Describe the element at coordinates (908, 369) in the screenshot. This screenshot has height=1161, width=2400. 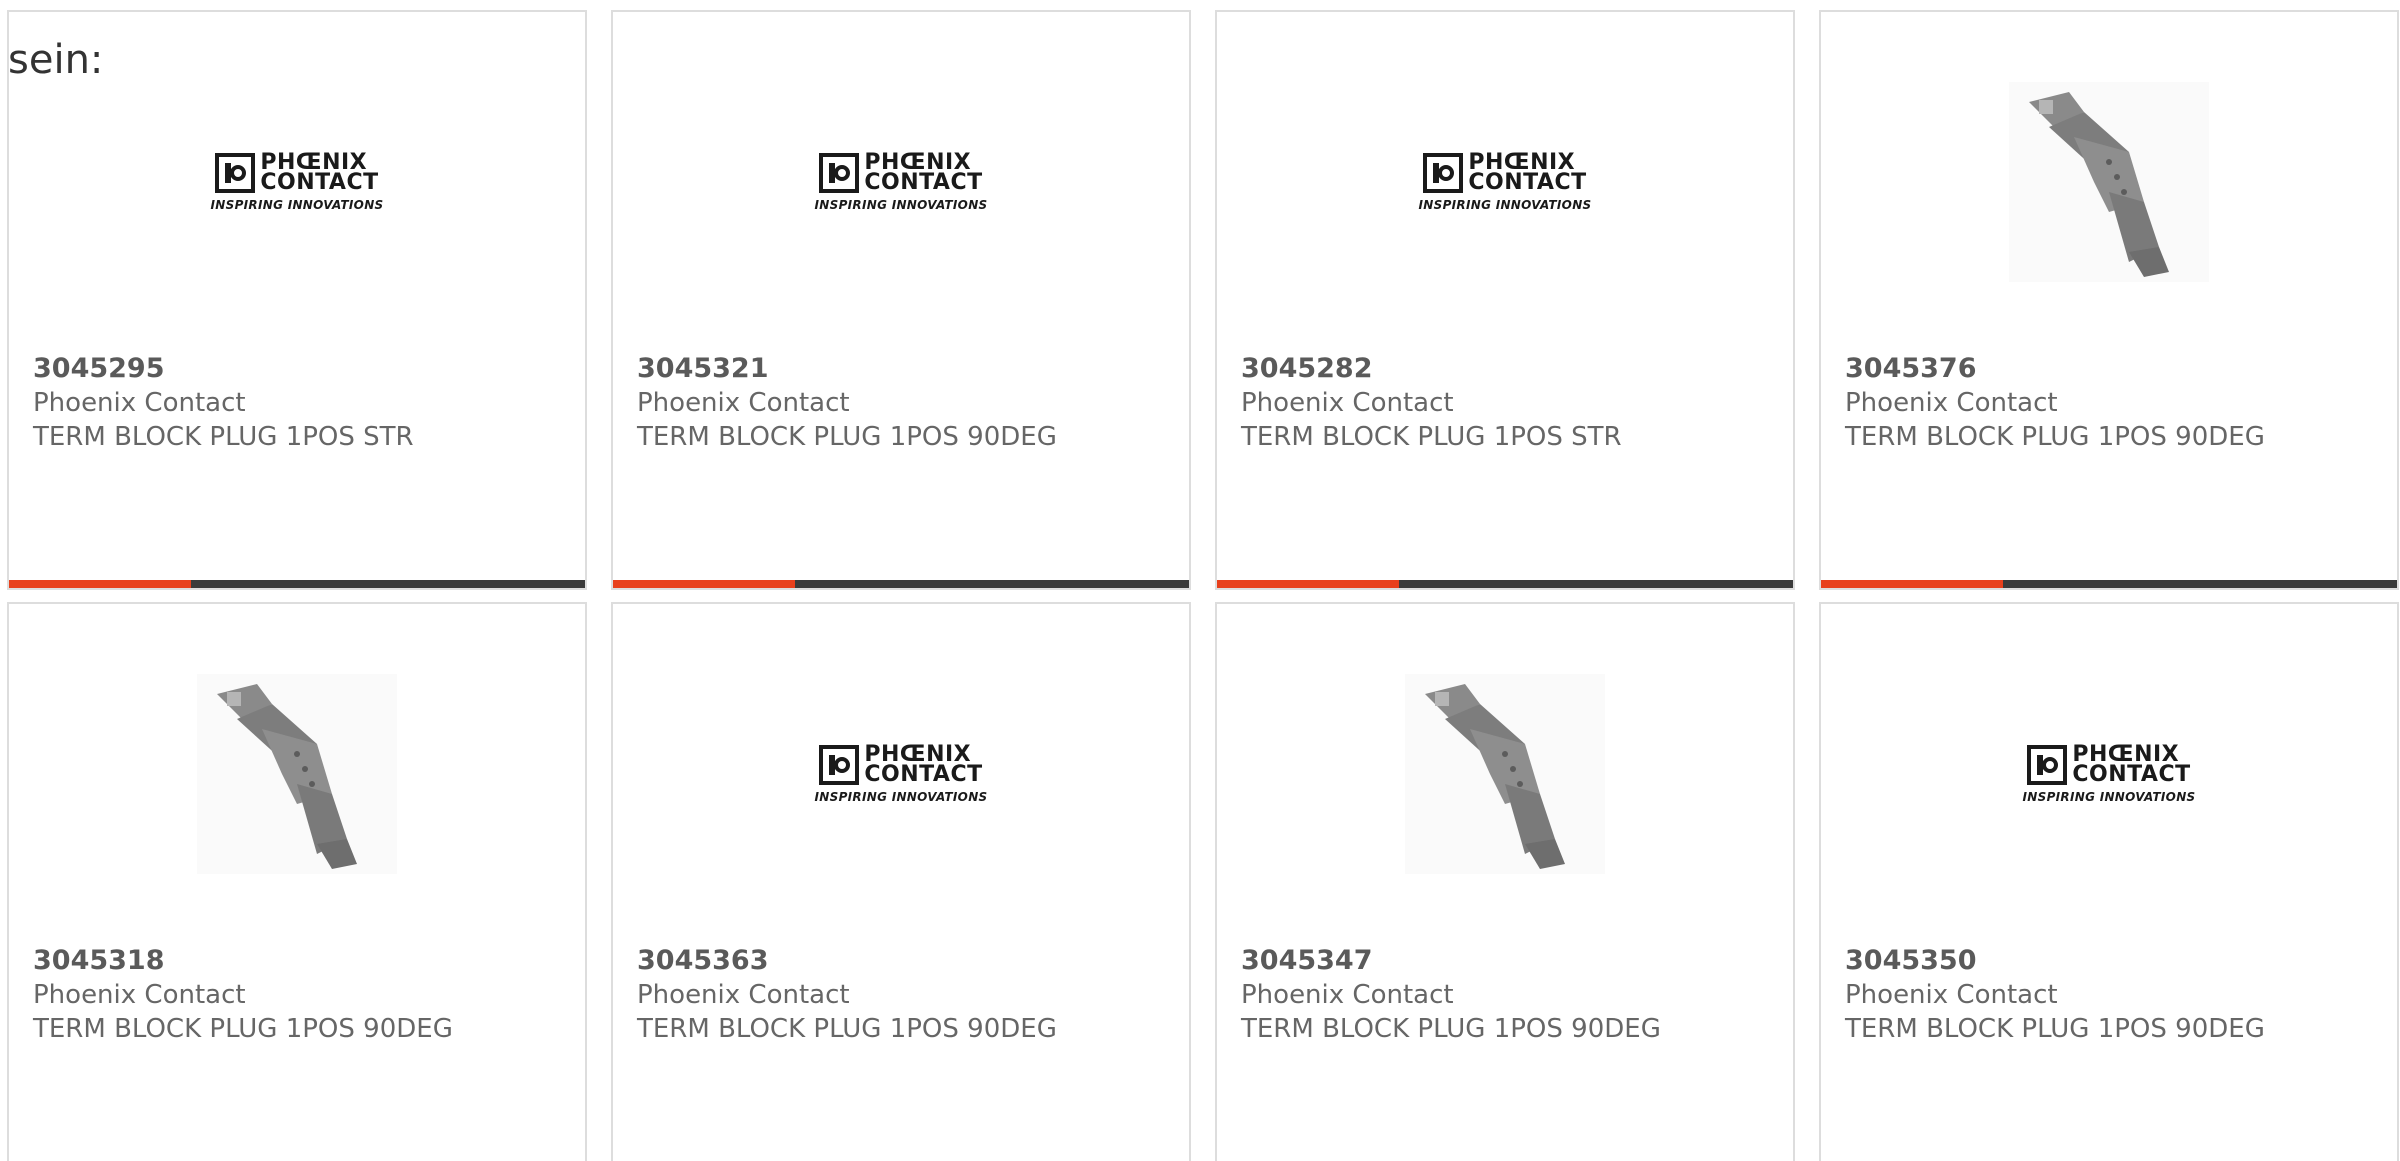
I see `part-number: 3045321` at that location.